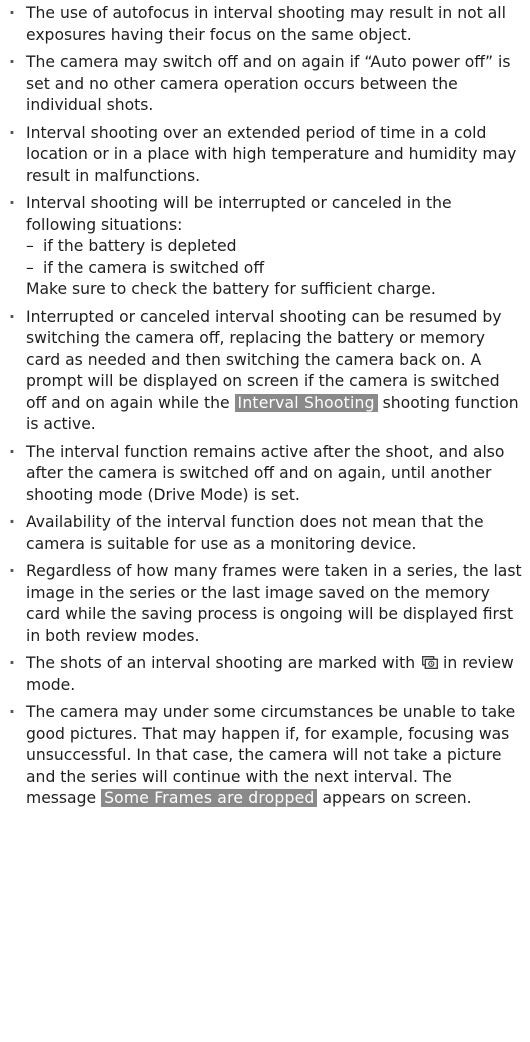  What do you see at coordinates (275, 247) in the screenshot?
I see `sub-item-battery: if the battery is depleted` at bounding box center [275, 247].